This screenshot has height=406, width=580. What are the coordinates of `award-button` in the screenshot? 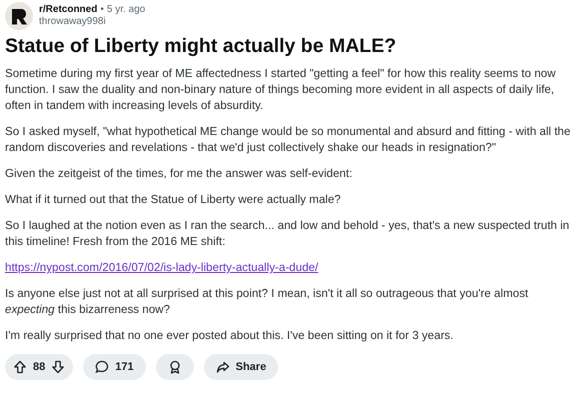 It's located at (175, 367).